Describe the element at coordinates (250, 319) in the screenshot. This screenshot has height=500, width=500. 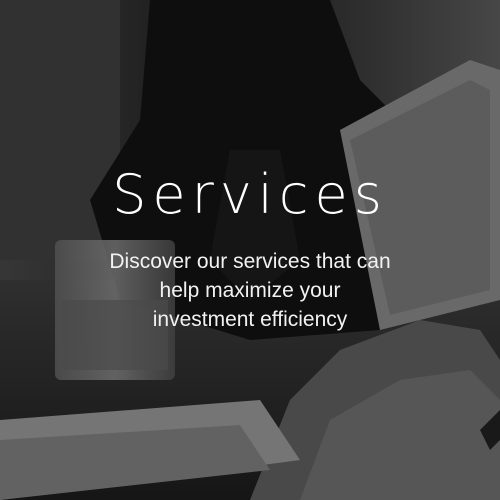
I see `subtitle-line: investment efficiency` at that location.